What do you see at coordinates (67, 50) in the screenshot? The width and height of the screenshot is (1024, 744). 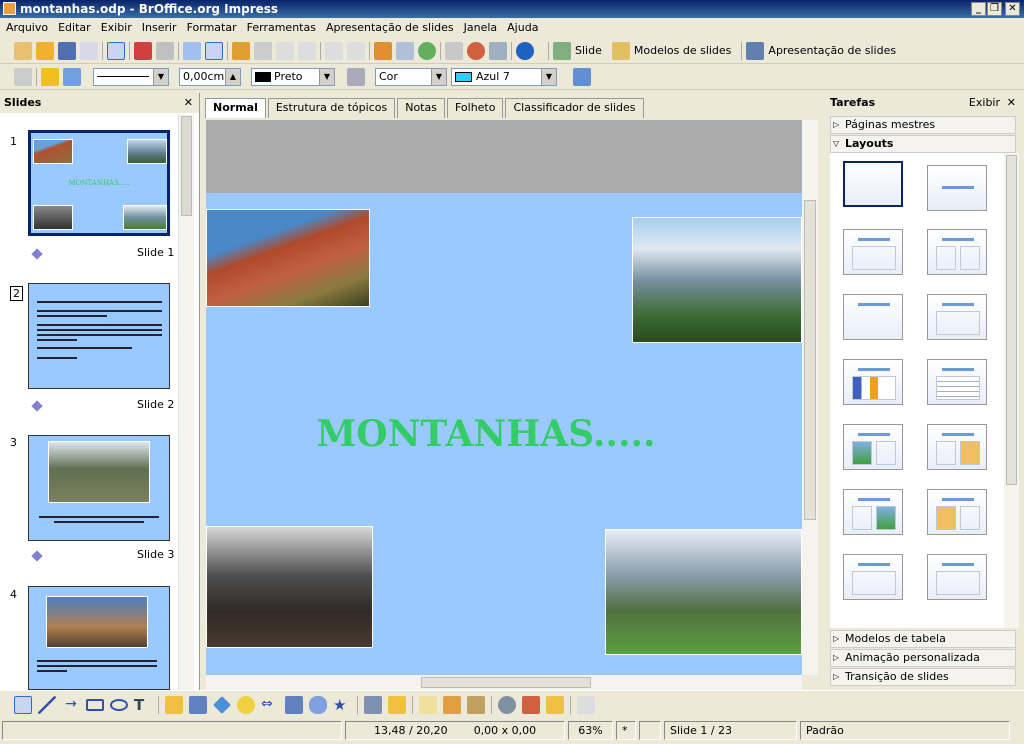 I see `save-icon` at bounding box center [67, 50].